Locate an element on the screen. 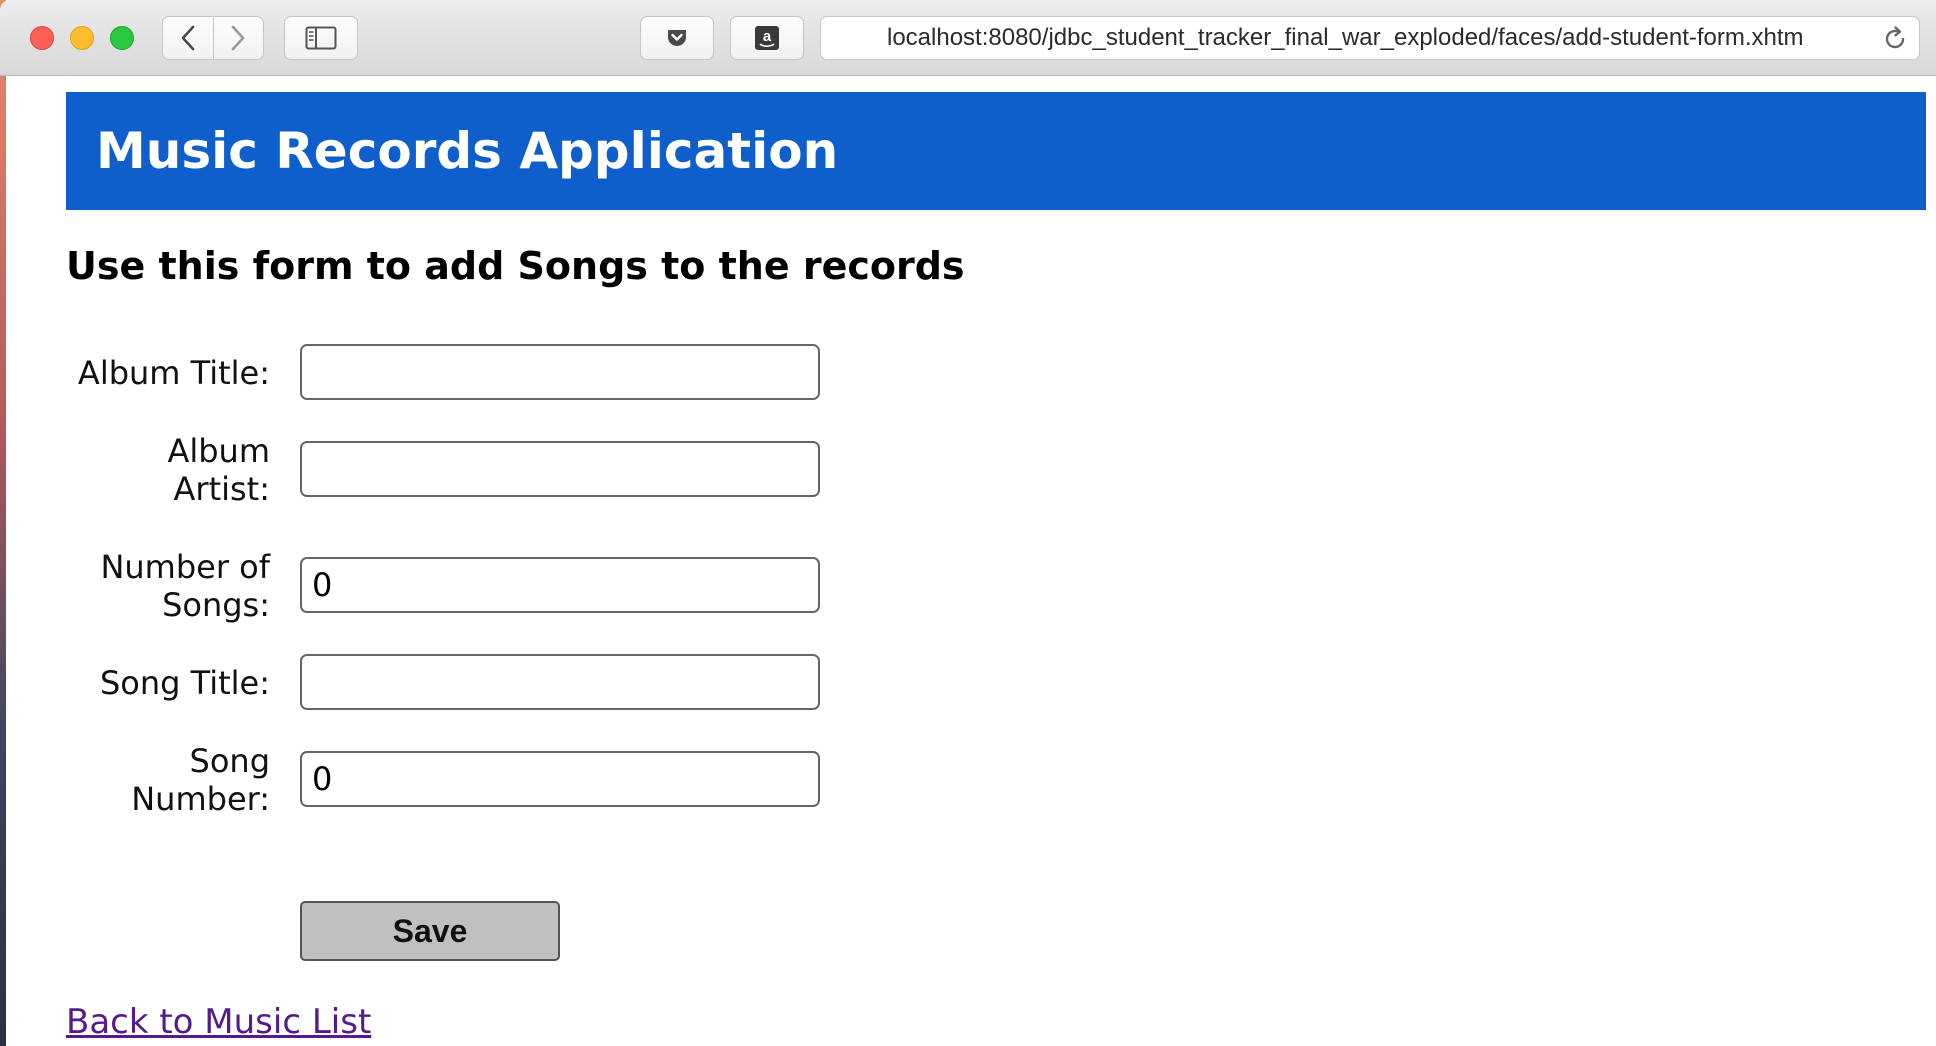  save-button: Save is located at coordinates (430, 931).